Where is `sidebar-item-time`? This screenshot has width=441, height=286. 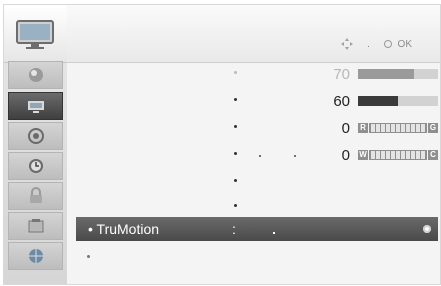 sidebar-item-time is located at coordinates (35, 166).